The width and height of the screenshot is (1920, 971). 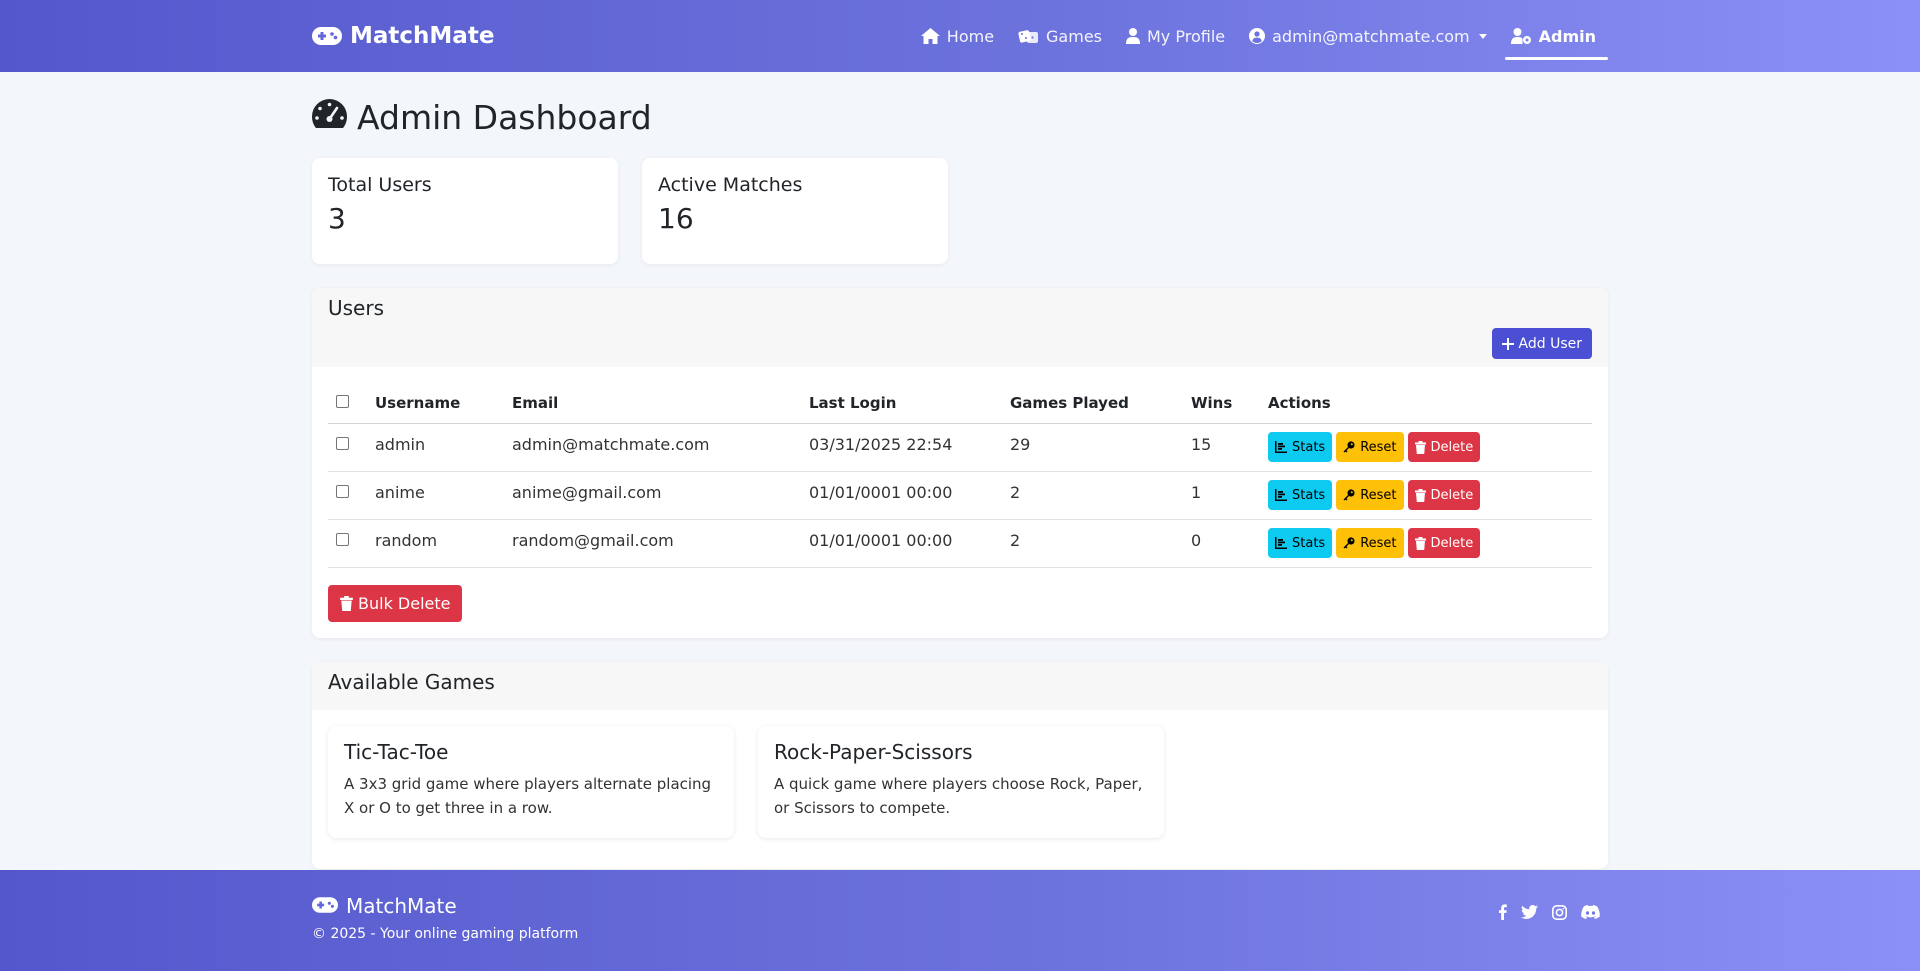 I want to click on home-icon, so click(x=930, y=36).